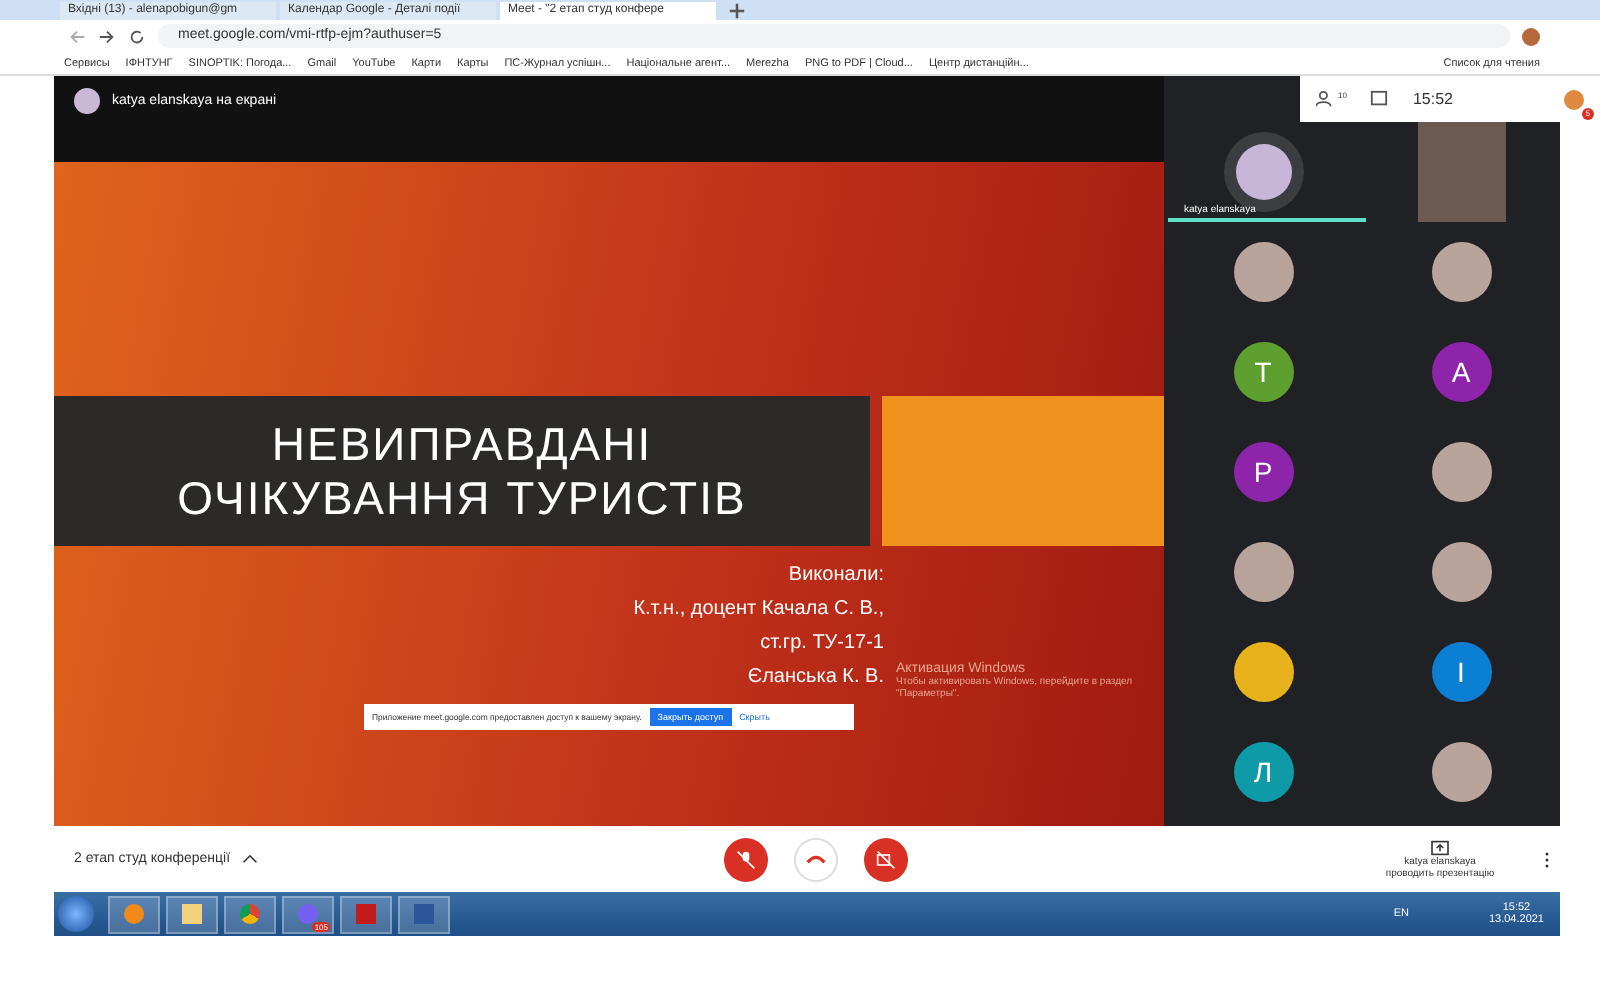 The width and height of the screenshot is (1600, 1000). Describe the element at coordinates (737, 10) in the screenshot. I see `new-tab-icon` at that location.